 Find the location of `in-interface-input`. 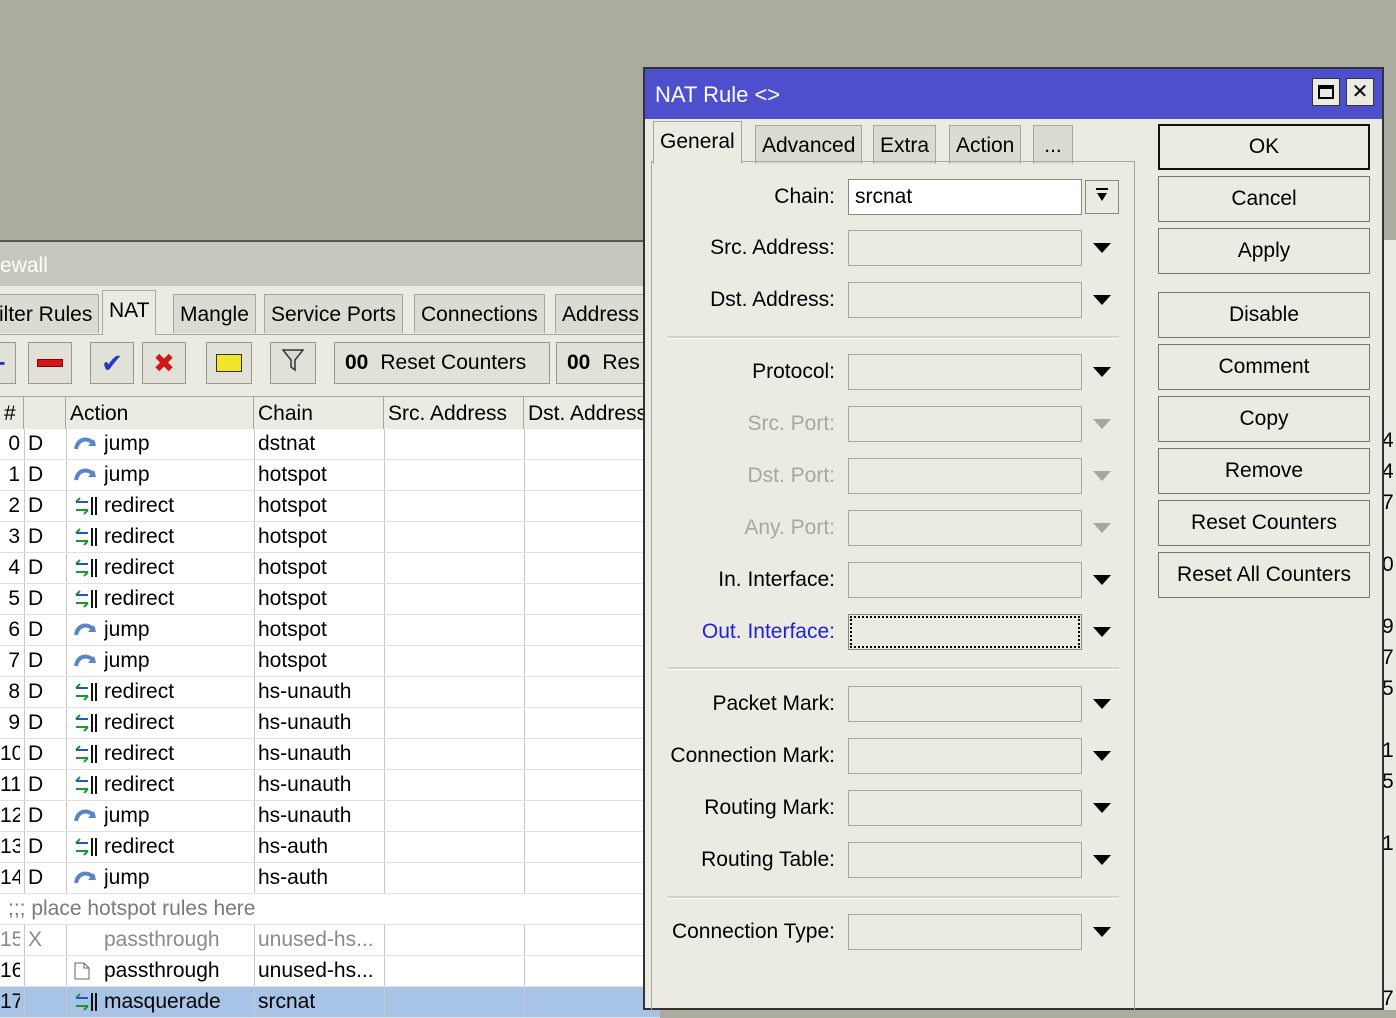

in-interface-input is located at coordinates (965, 580).